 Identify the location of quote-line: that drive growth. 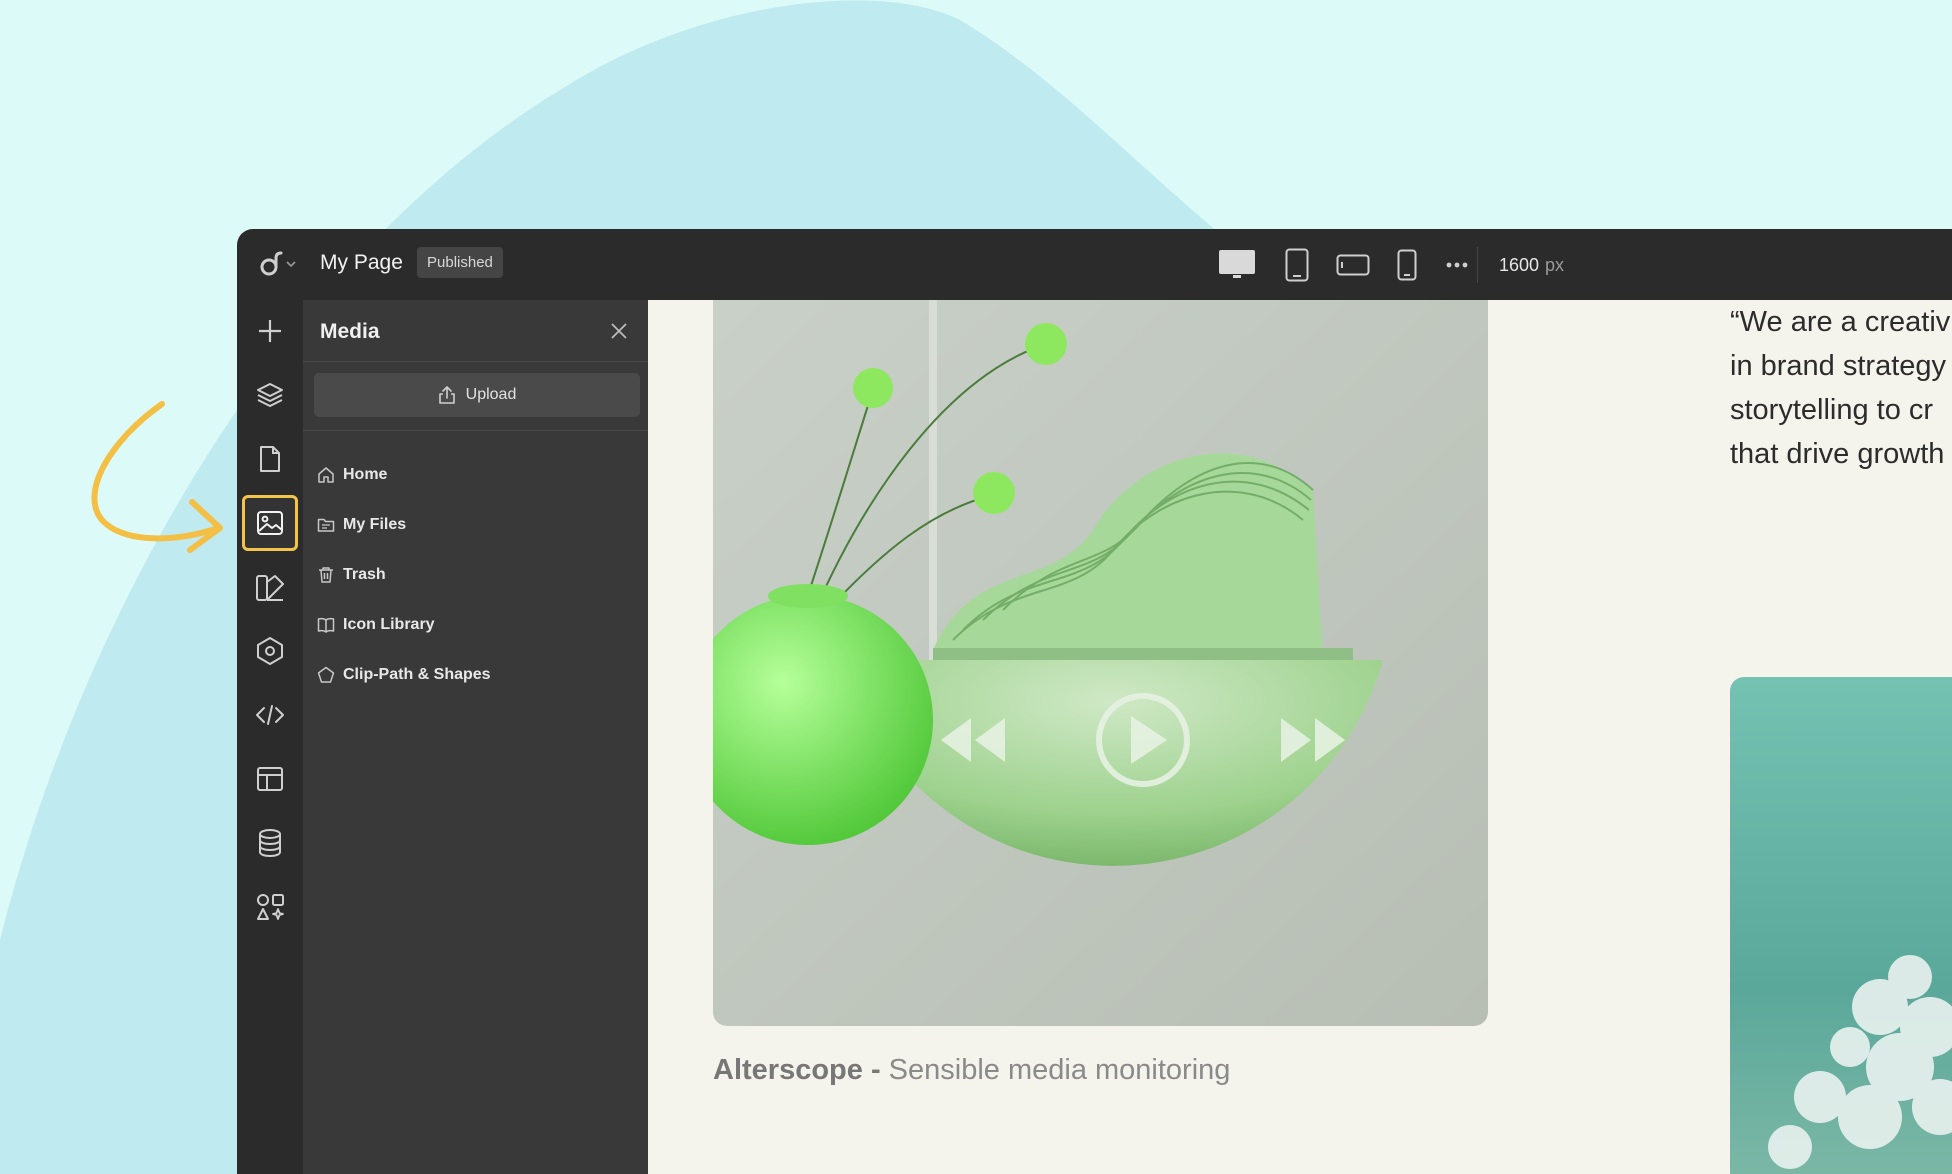
(1837, 454).